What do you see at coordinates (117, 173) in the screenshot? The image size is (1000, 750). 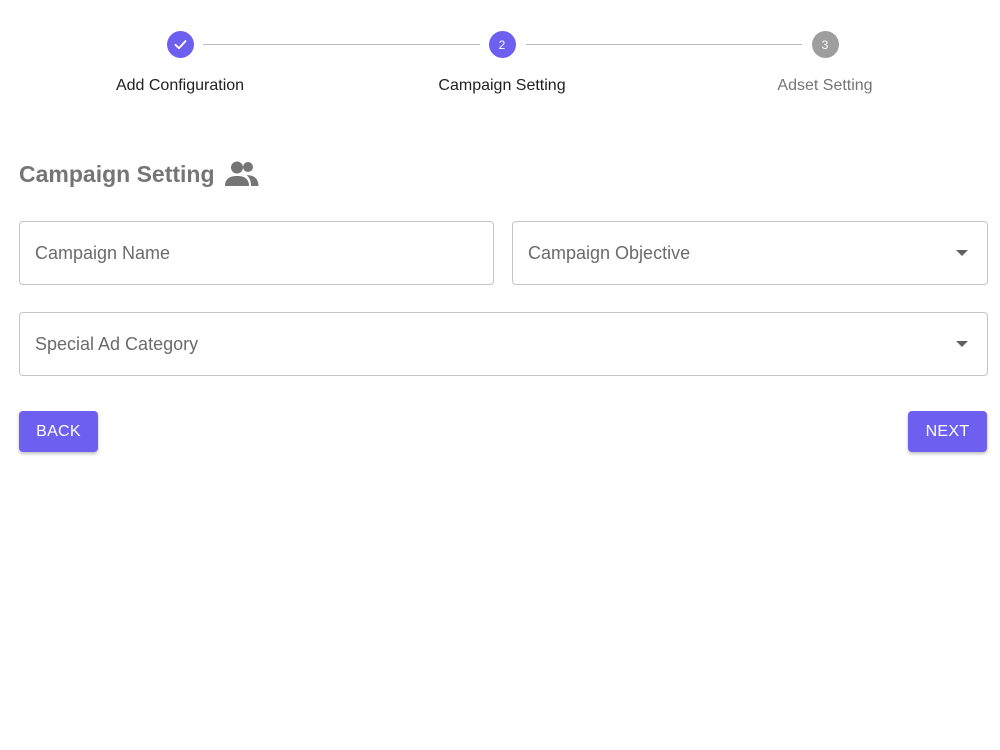 I see `section-title: Campaign Setting` at bounding box center [117, 173].